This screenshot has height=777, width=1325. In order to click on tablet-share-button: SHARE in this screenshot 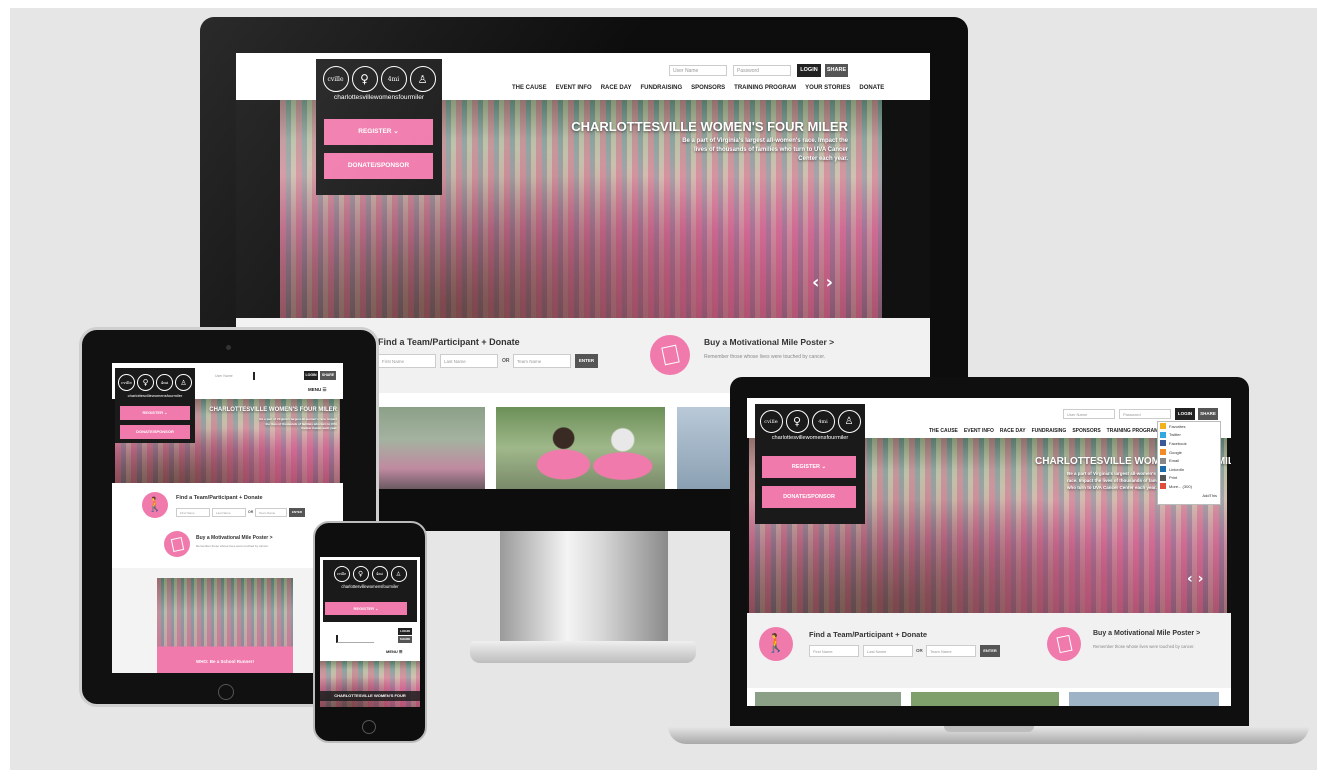, I will do `click(328, 375)`.